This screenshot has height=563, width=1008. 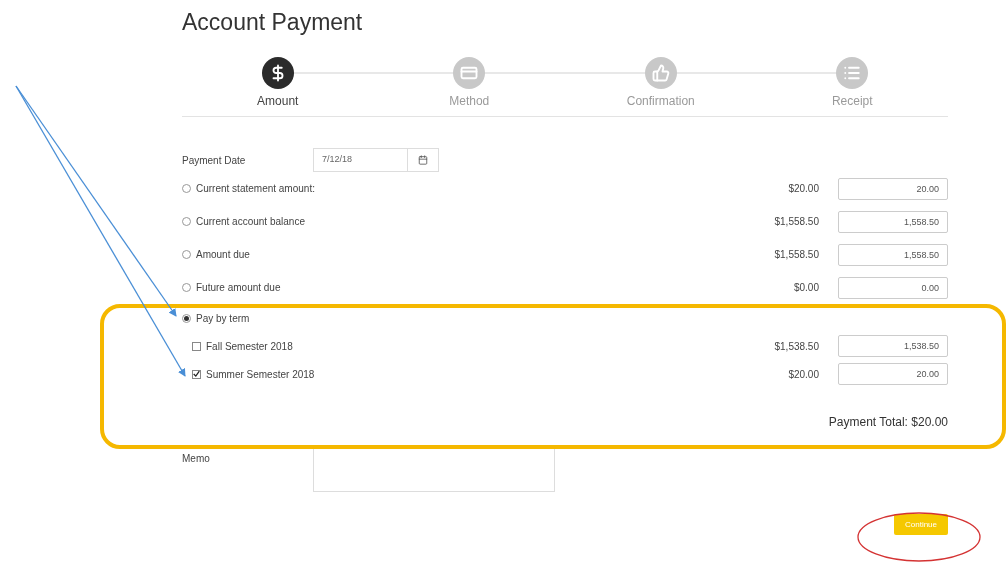 What do you see at coordinates (852, 101) in the screenshot?
I see `step-label: Receipt` at bounding box center [852, 101].